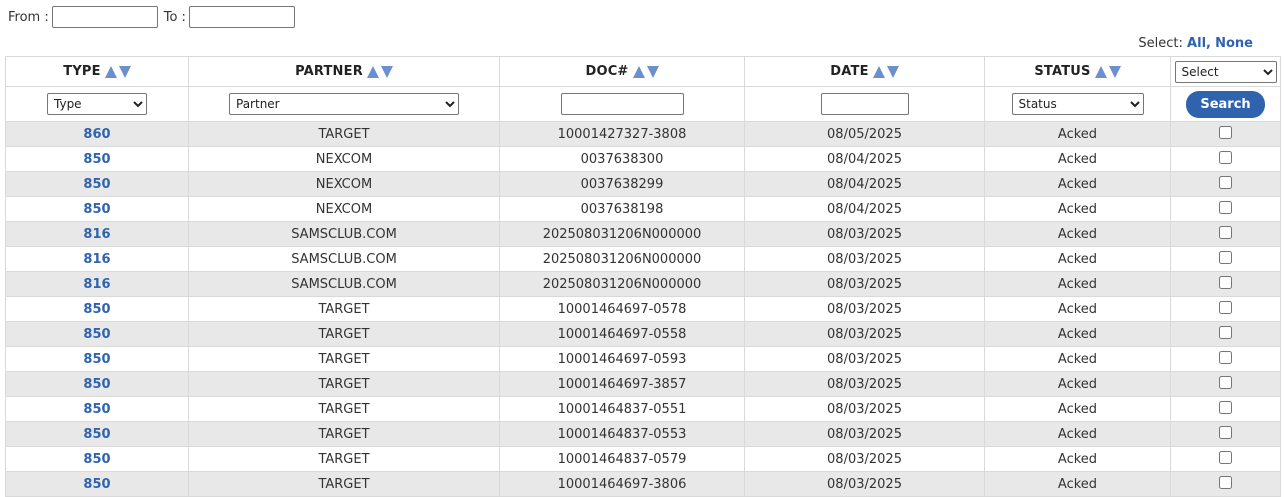 Image resolution: width=1285 pixels, height=497 pixels. What do you see at coordinates (344, 104) in the screenshot?
I see `partner-filter-select: Partner` at bounding box center [344, 104].